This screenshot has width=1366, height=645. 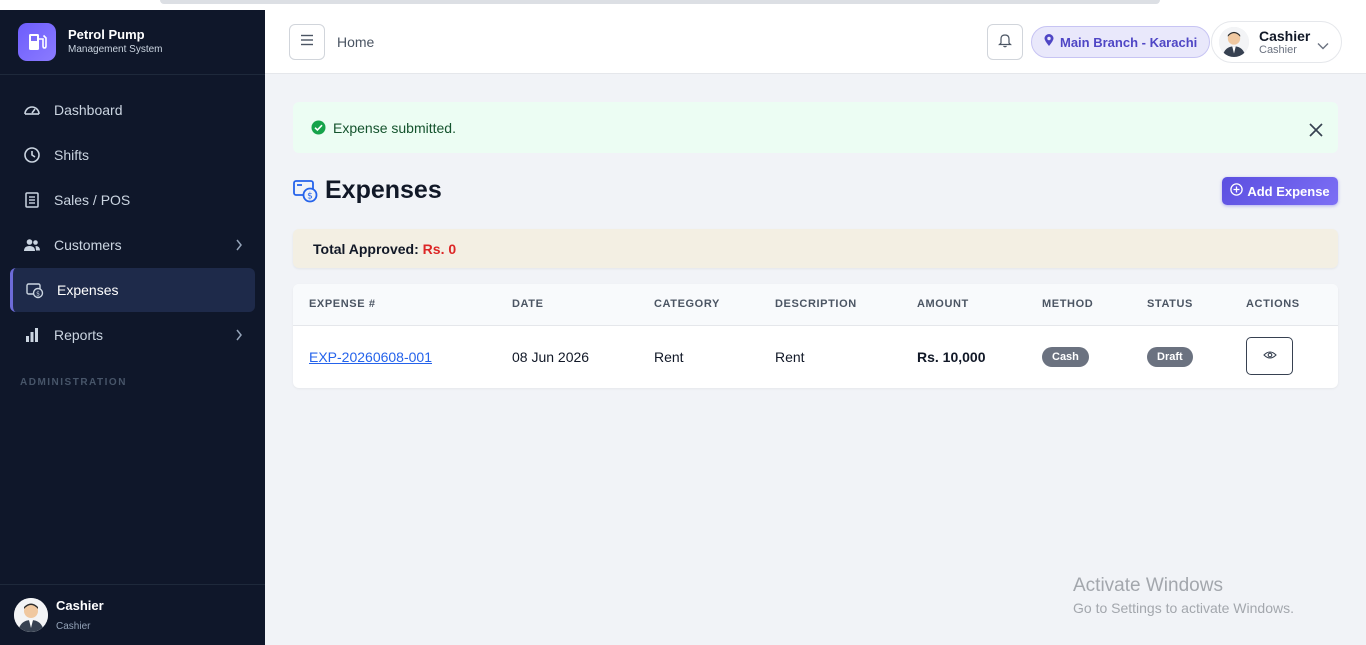 I want to click on sidebar-user-role: Cashier, so click(x=73, y=626).